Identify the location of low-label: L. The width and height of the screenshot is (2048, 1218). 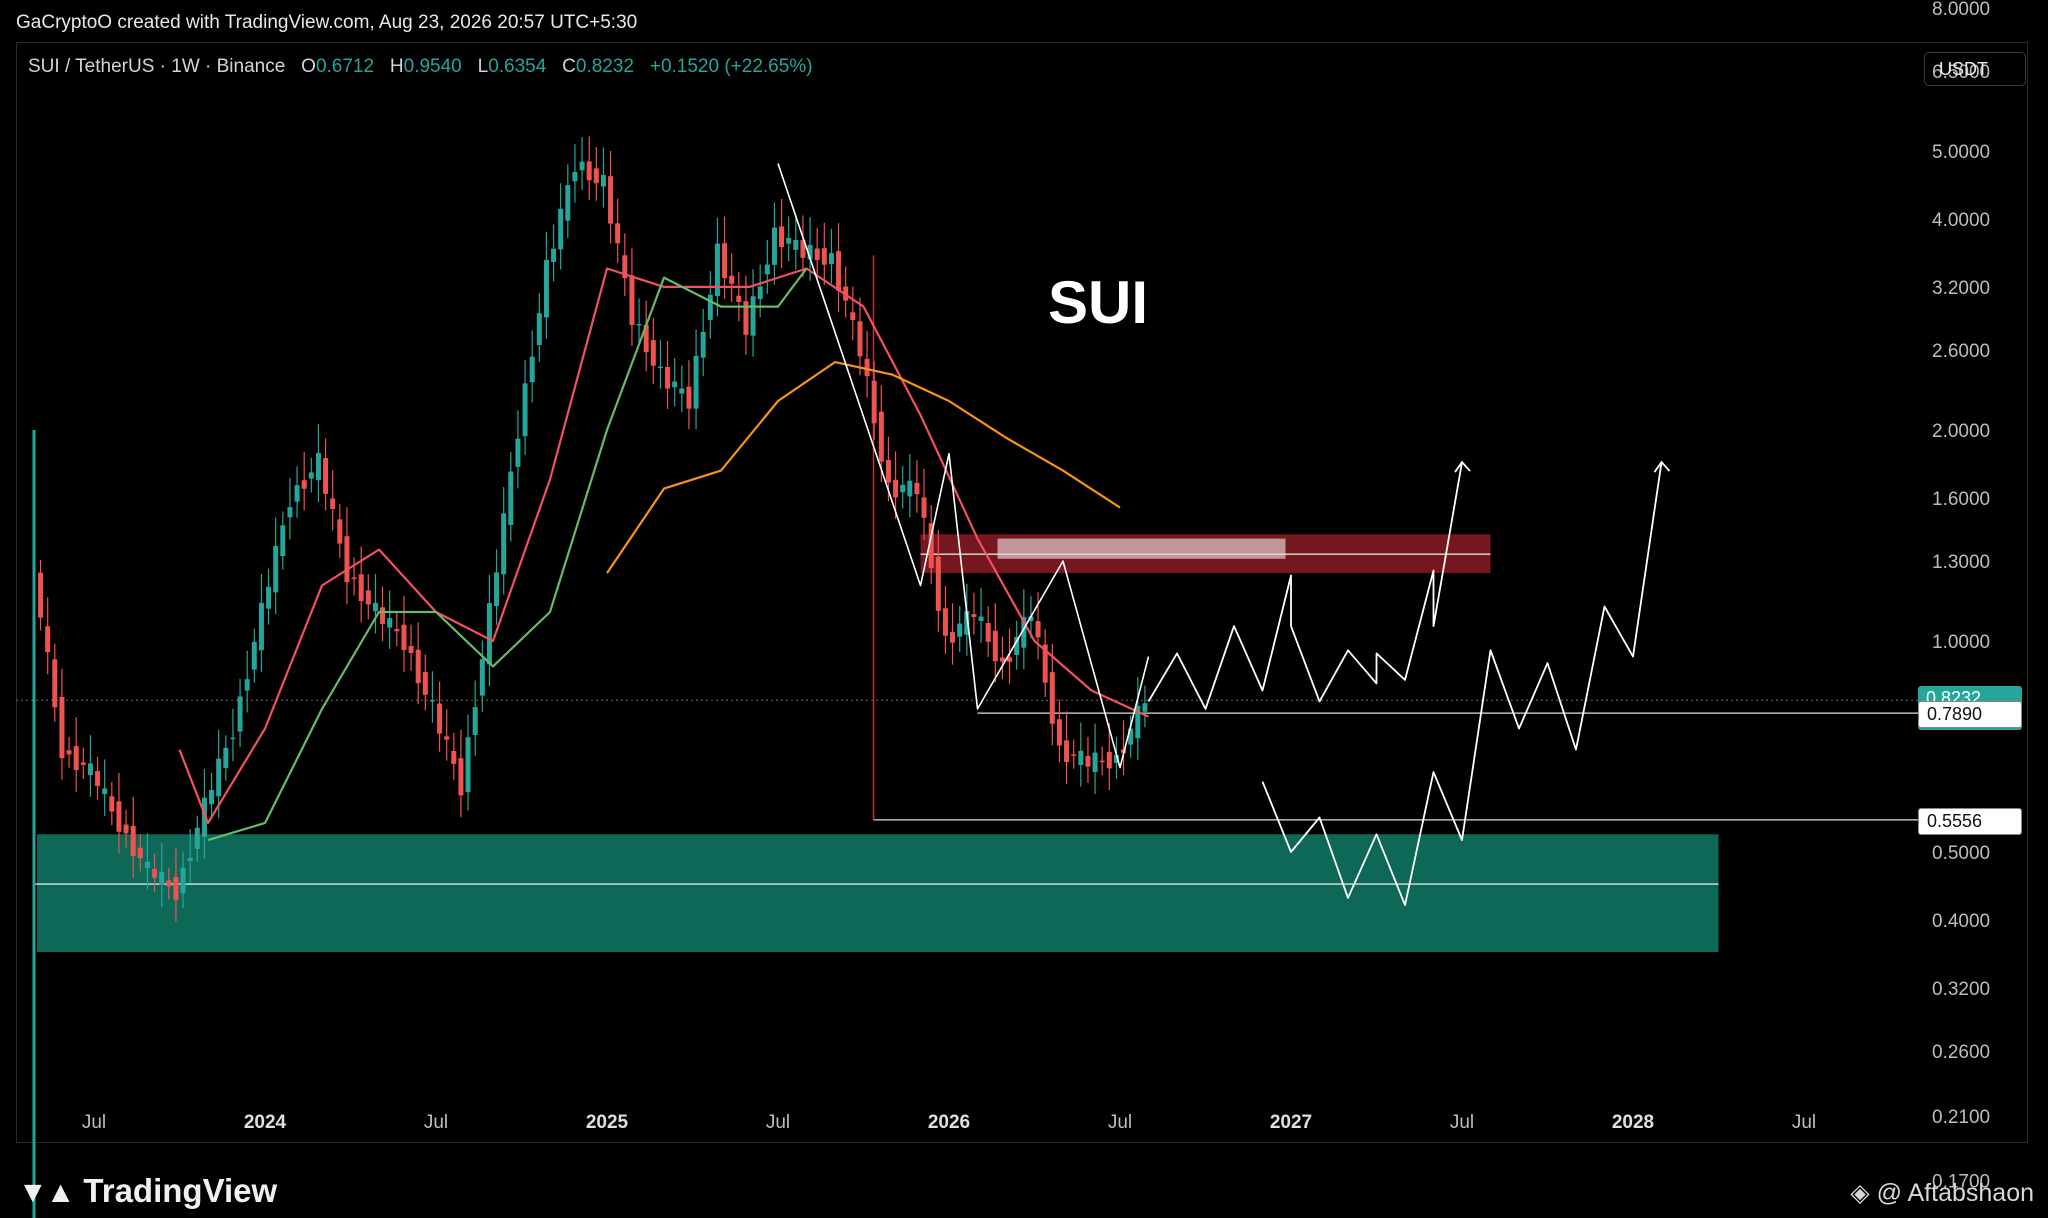
(483, 66).